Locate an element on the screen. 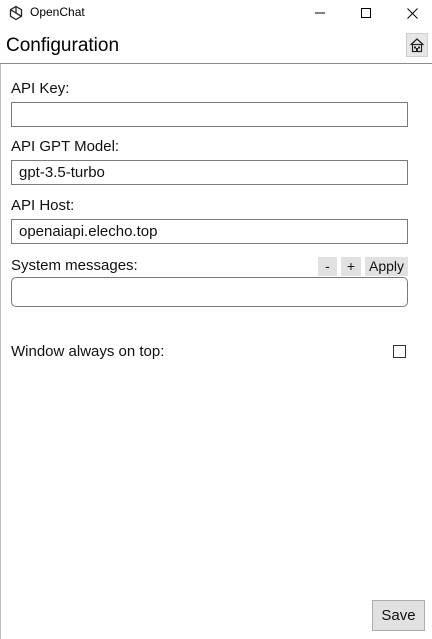  apply-button: Apply is located at coordinates (386, 266).